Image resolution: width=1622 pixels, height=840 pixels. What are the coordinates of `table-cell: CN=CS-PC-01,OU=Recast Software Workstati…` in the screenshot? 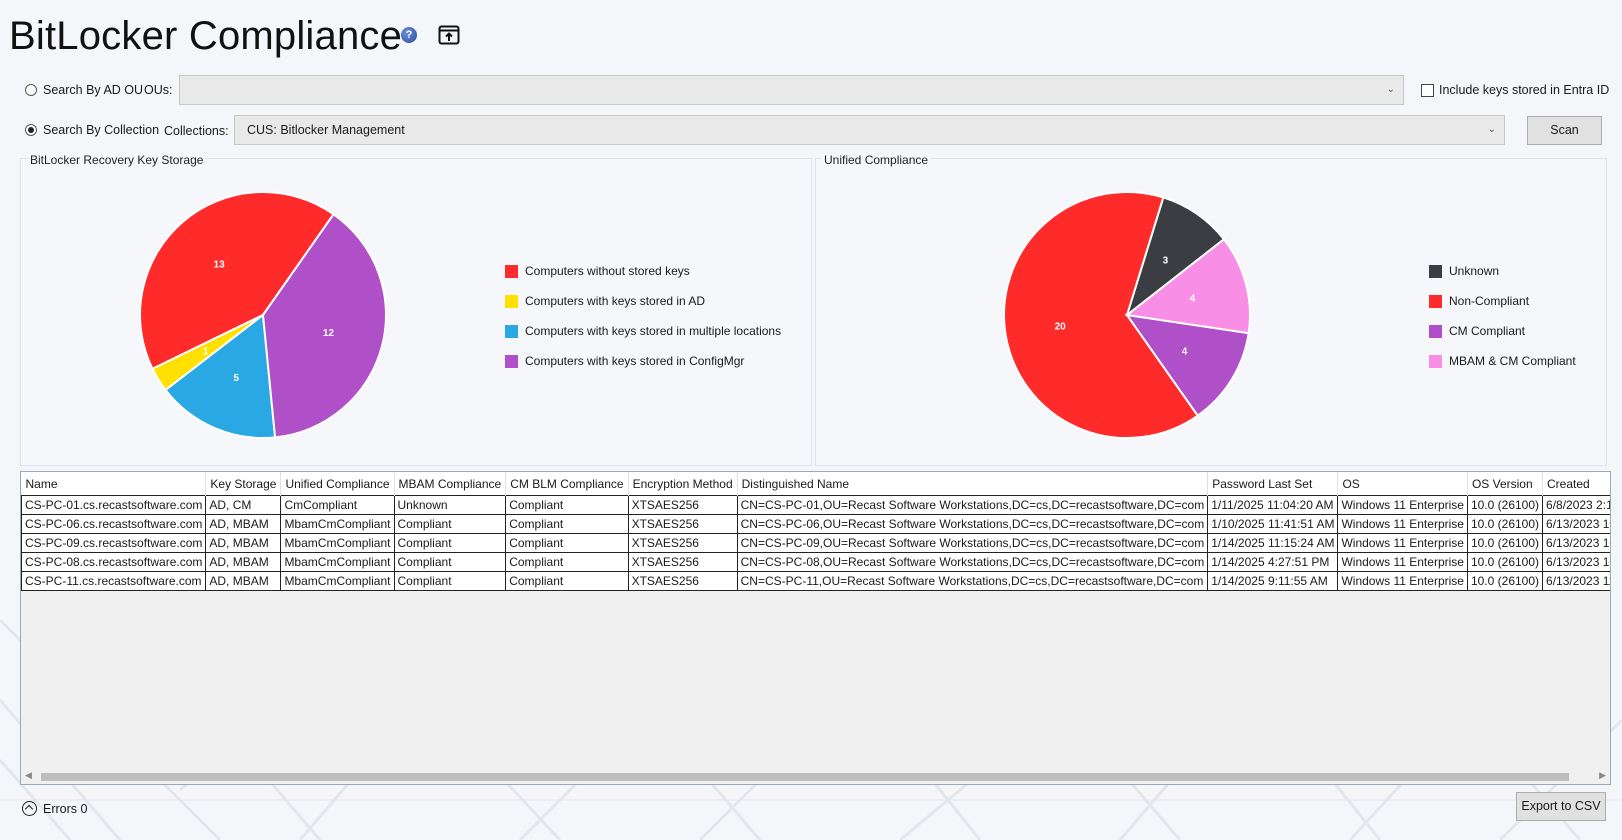 It's located at (972, 505).